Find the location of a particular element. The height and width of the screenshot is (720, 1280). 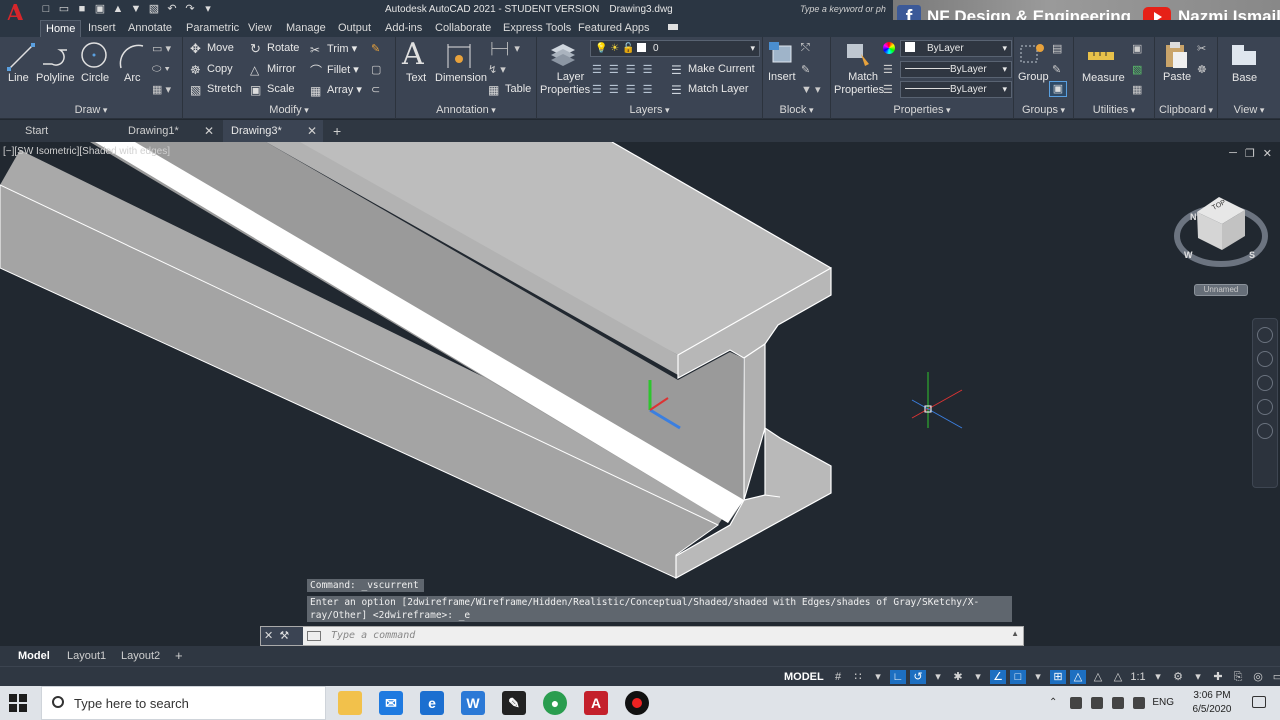

trim-button: ✂ Trim ▾ is located at coordinates (333, 49).